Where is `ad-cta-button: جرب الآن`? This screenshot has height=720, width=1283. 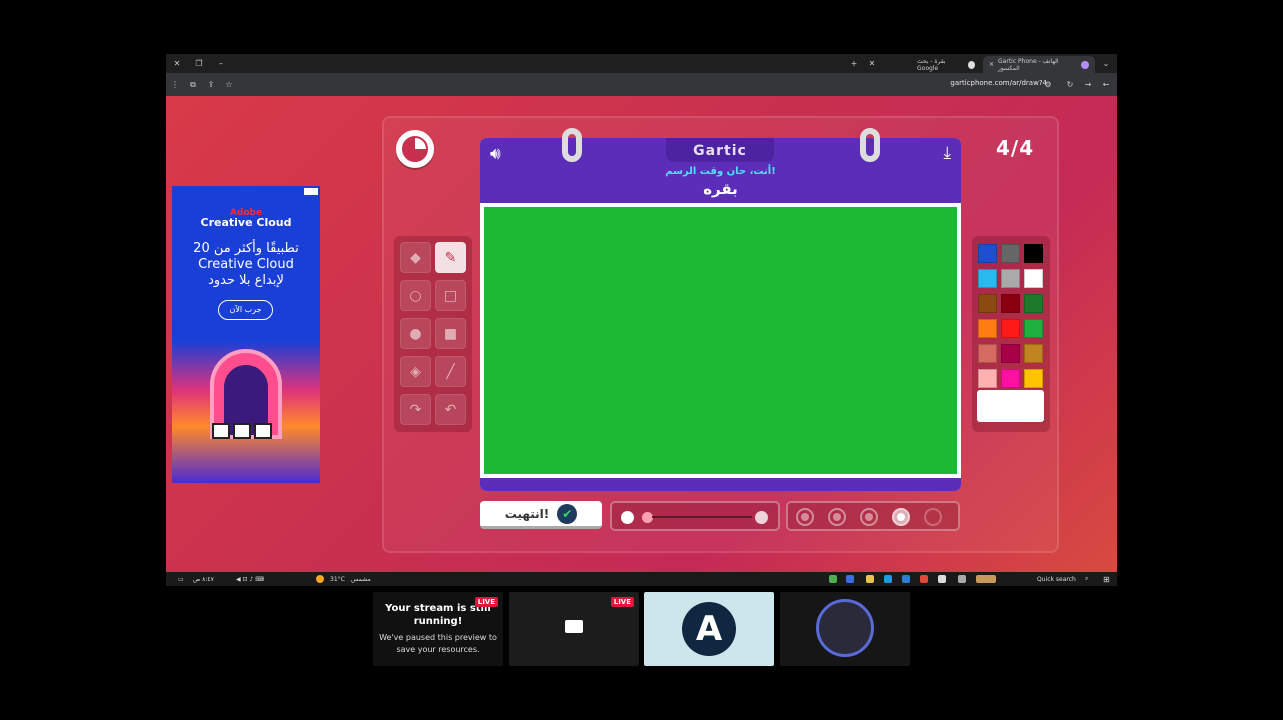
ad-cta-button: جرب الآن is located at coordinates (245, 310).